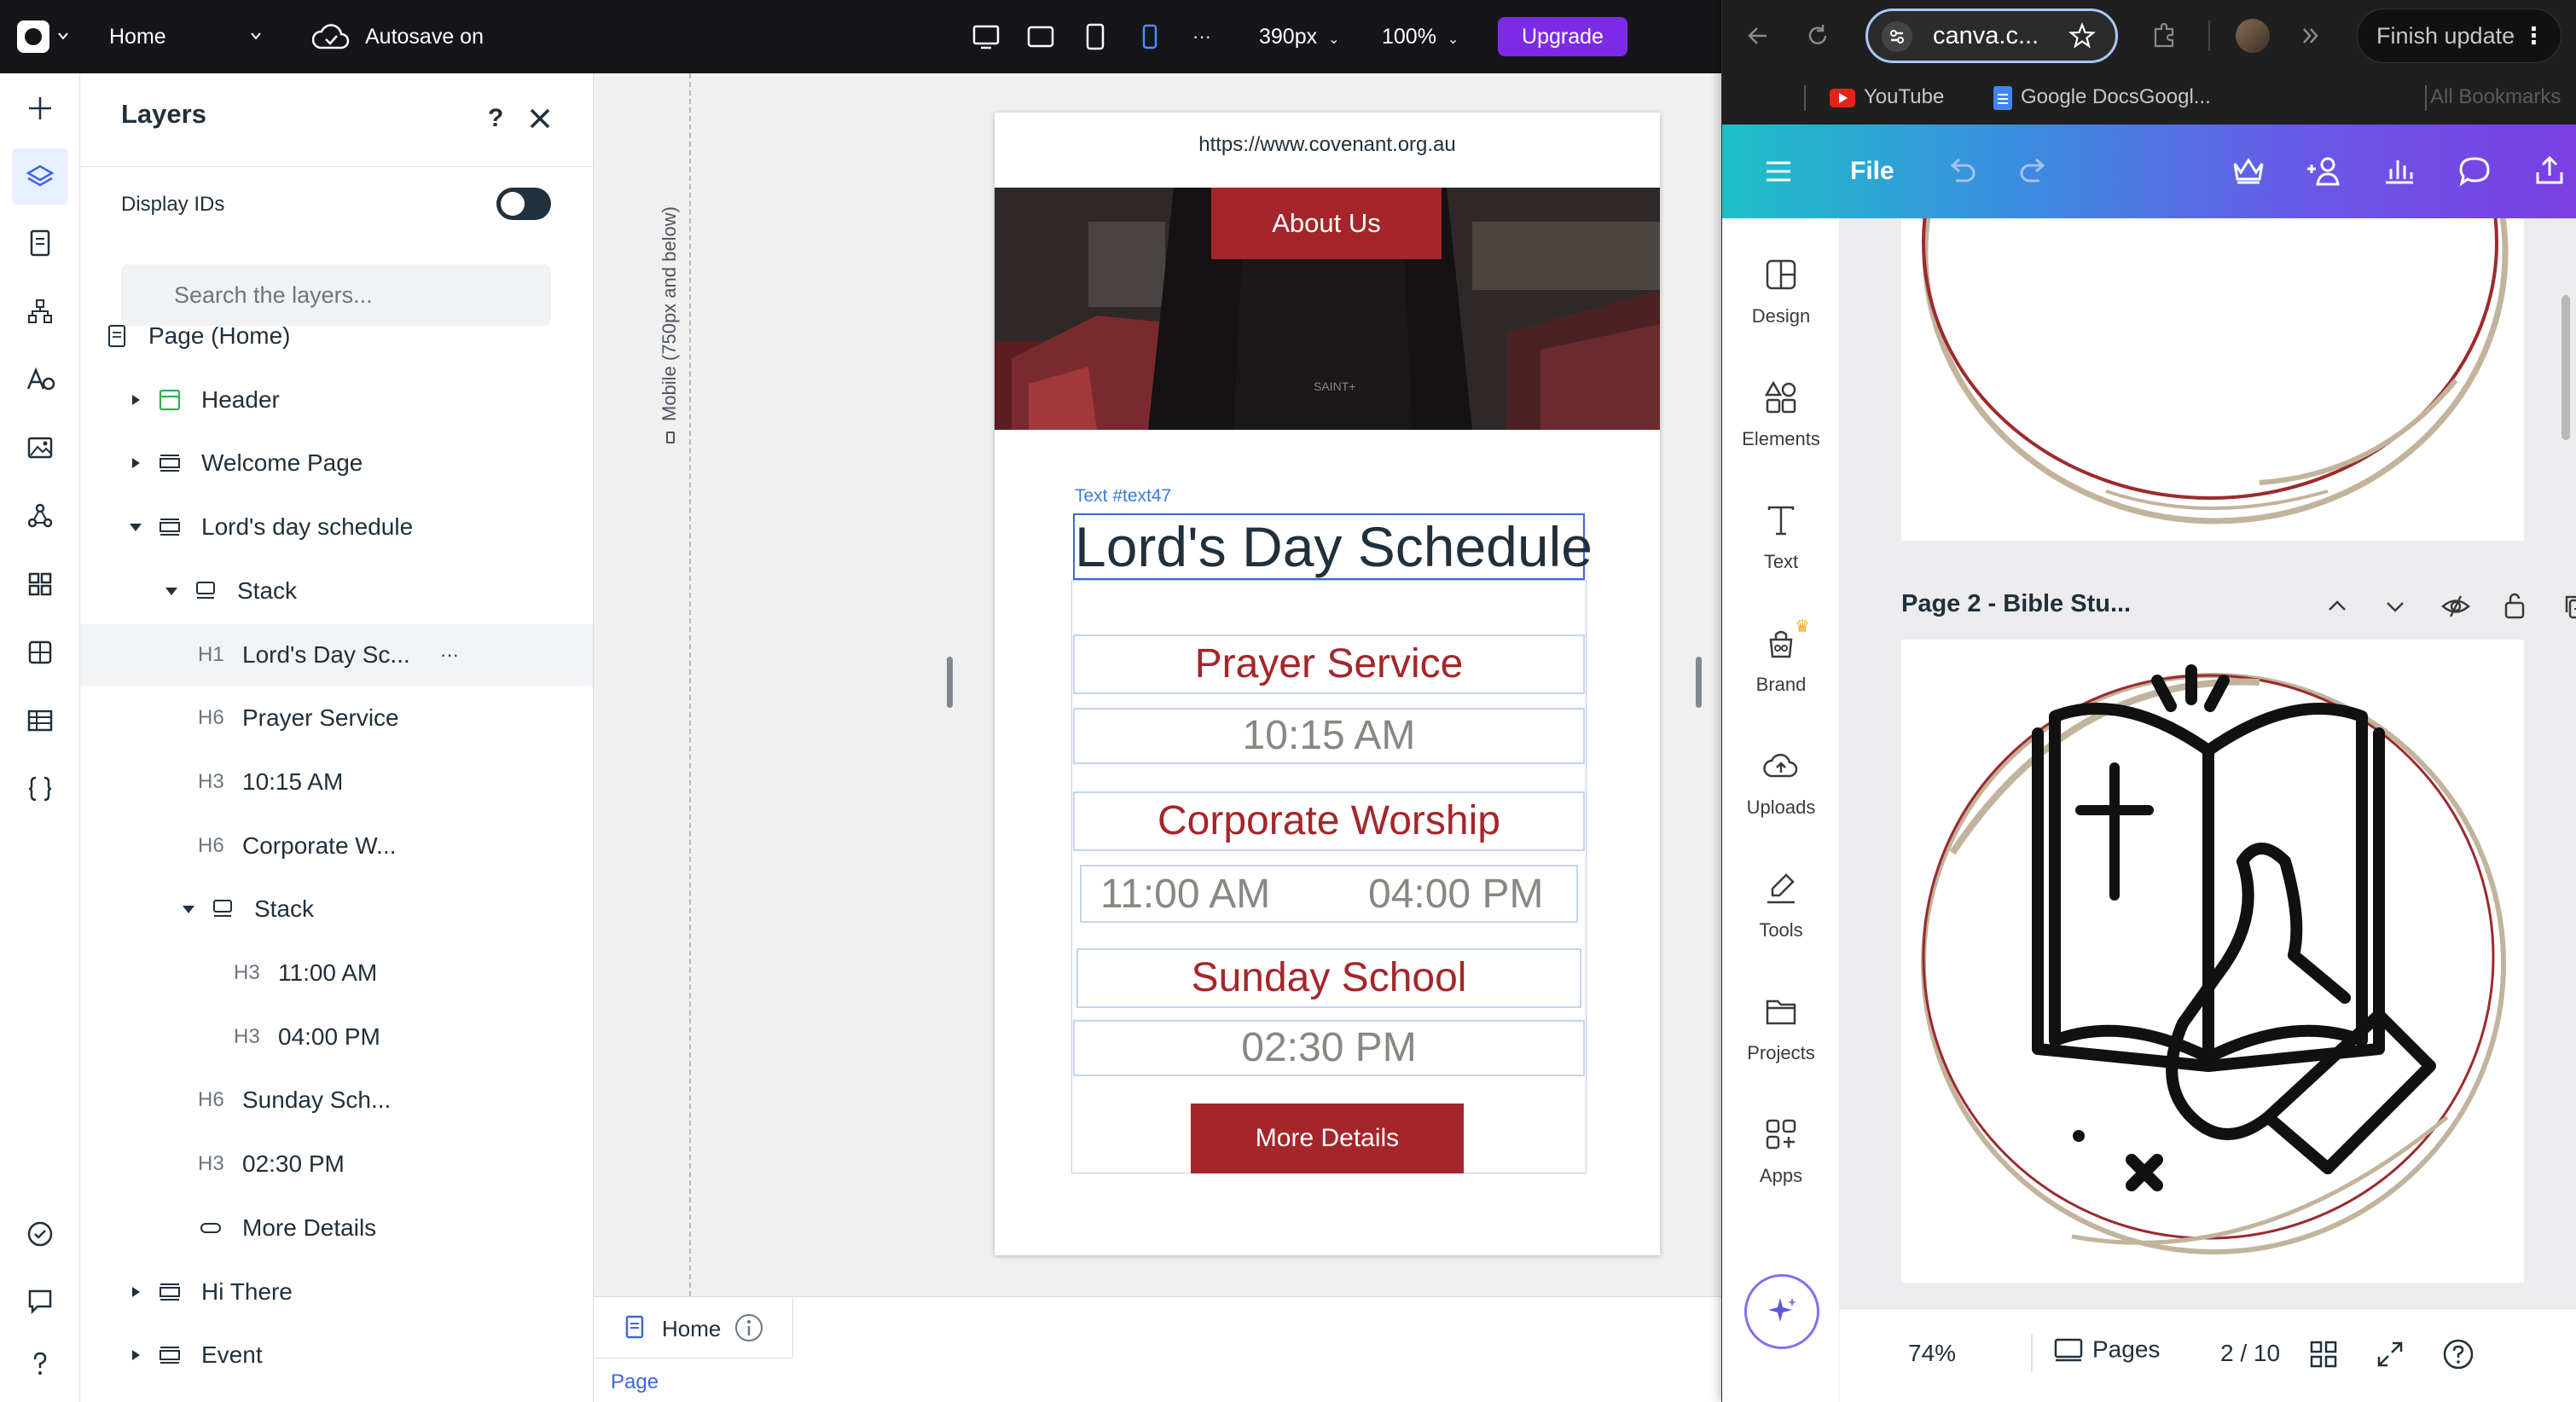 The image size is (2576, 1402). Describe the element at coordinates (40, 1363) in the screenshot. I see `help-question-icon` at that location.